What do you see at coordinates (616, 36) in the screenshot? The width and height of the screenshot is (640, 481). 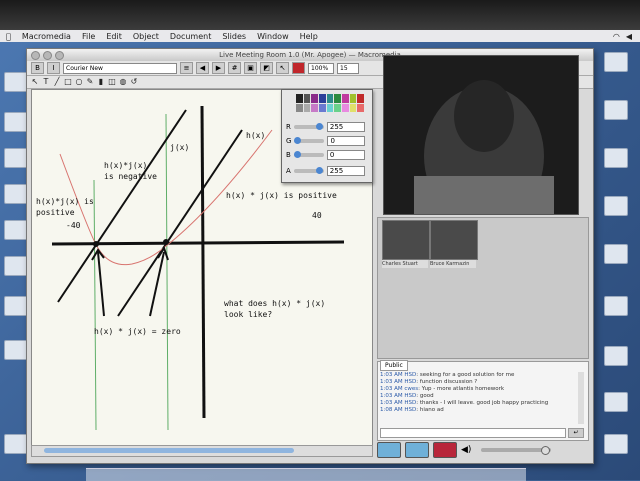 I see `wifi-icon: ◠` at bounding box center [616, 36].